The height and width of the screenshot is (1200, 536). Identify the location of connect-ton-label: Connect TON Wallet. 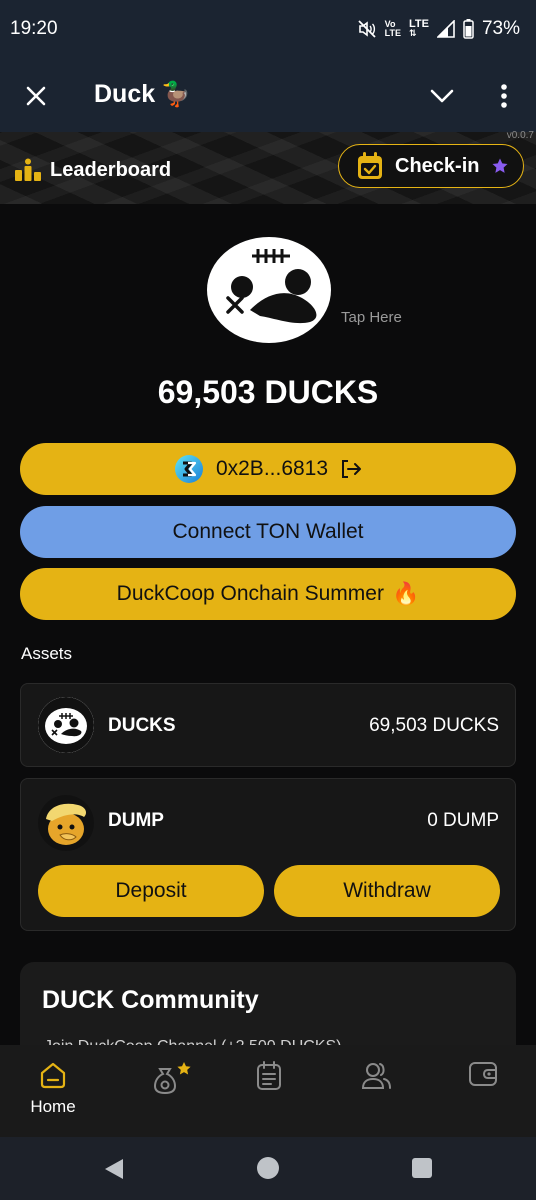
(268, 531).